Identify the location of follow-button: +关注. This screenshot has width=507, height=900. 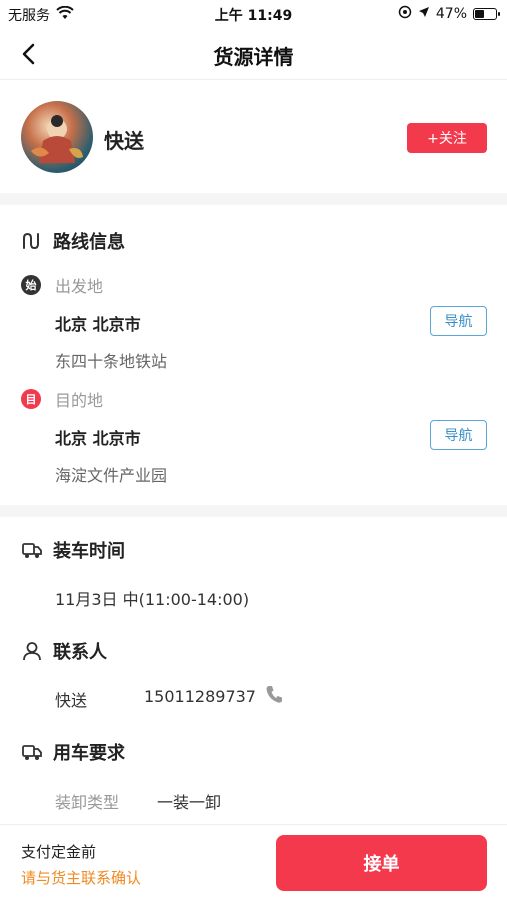
(447, 138).